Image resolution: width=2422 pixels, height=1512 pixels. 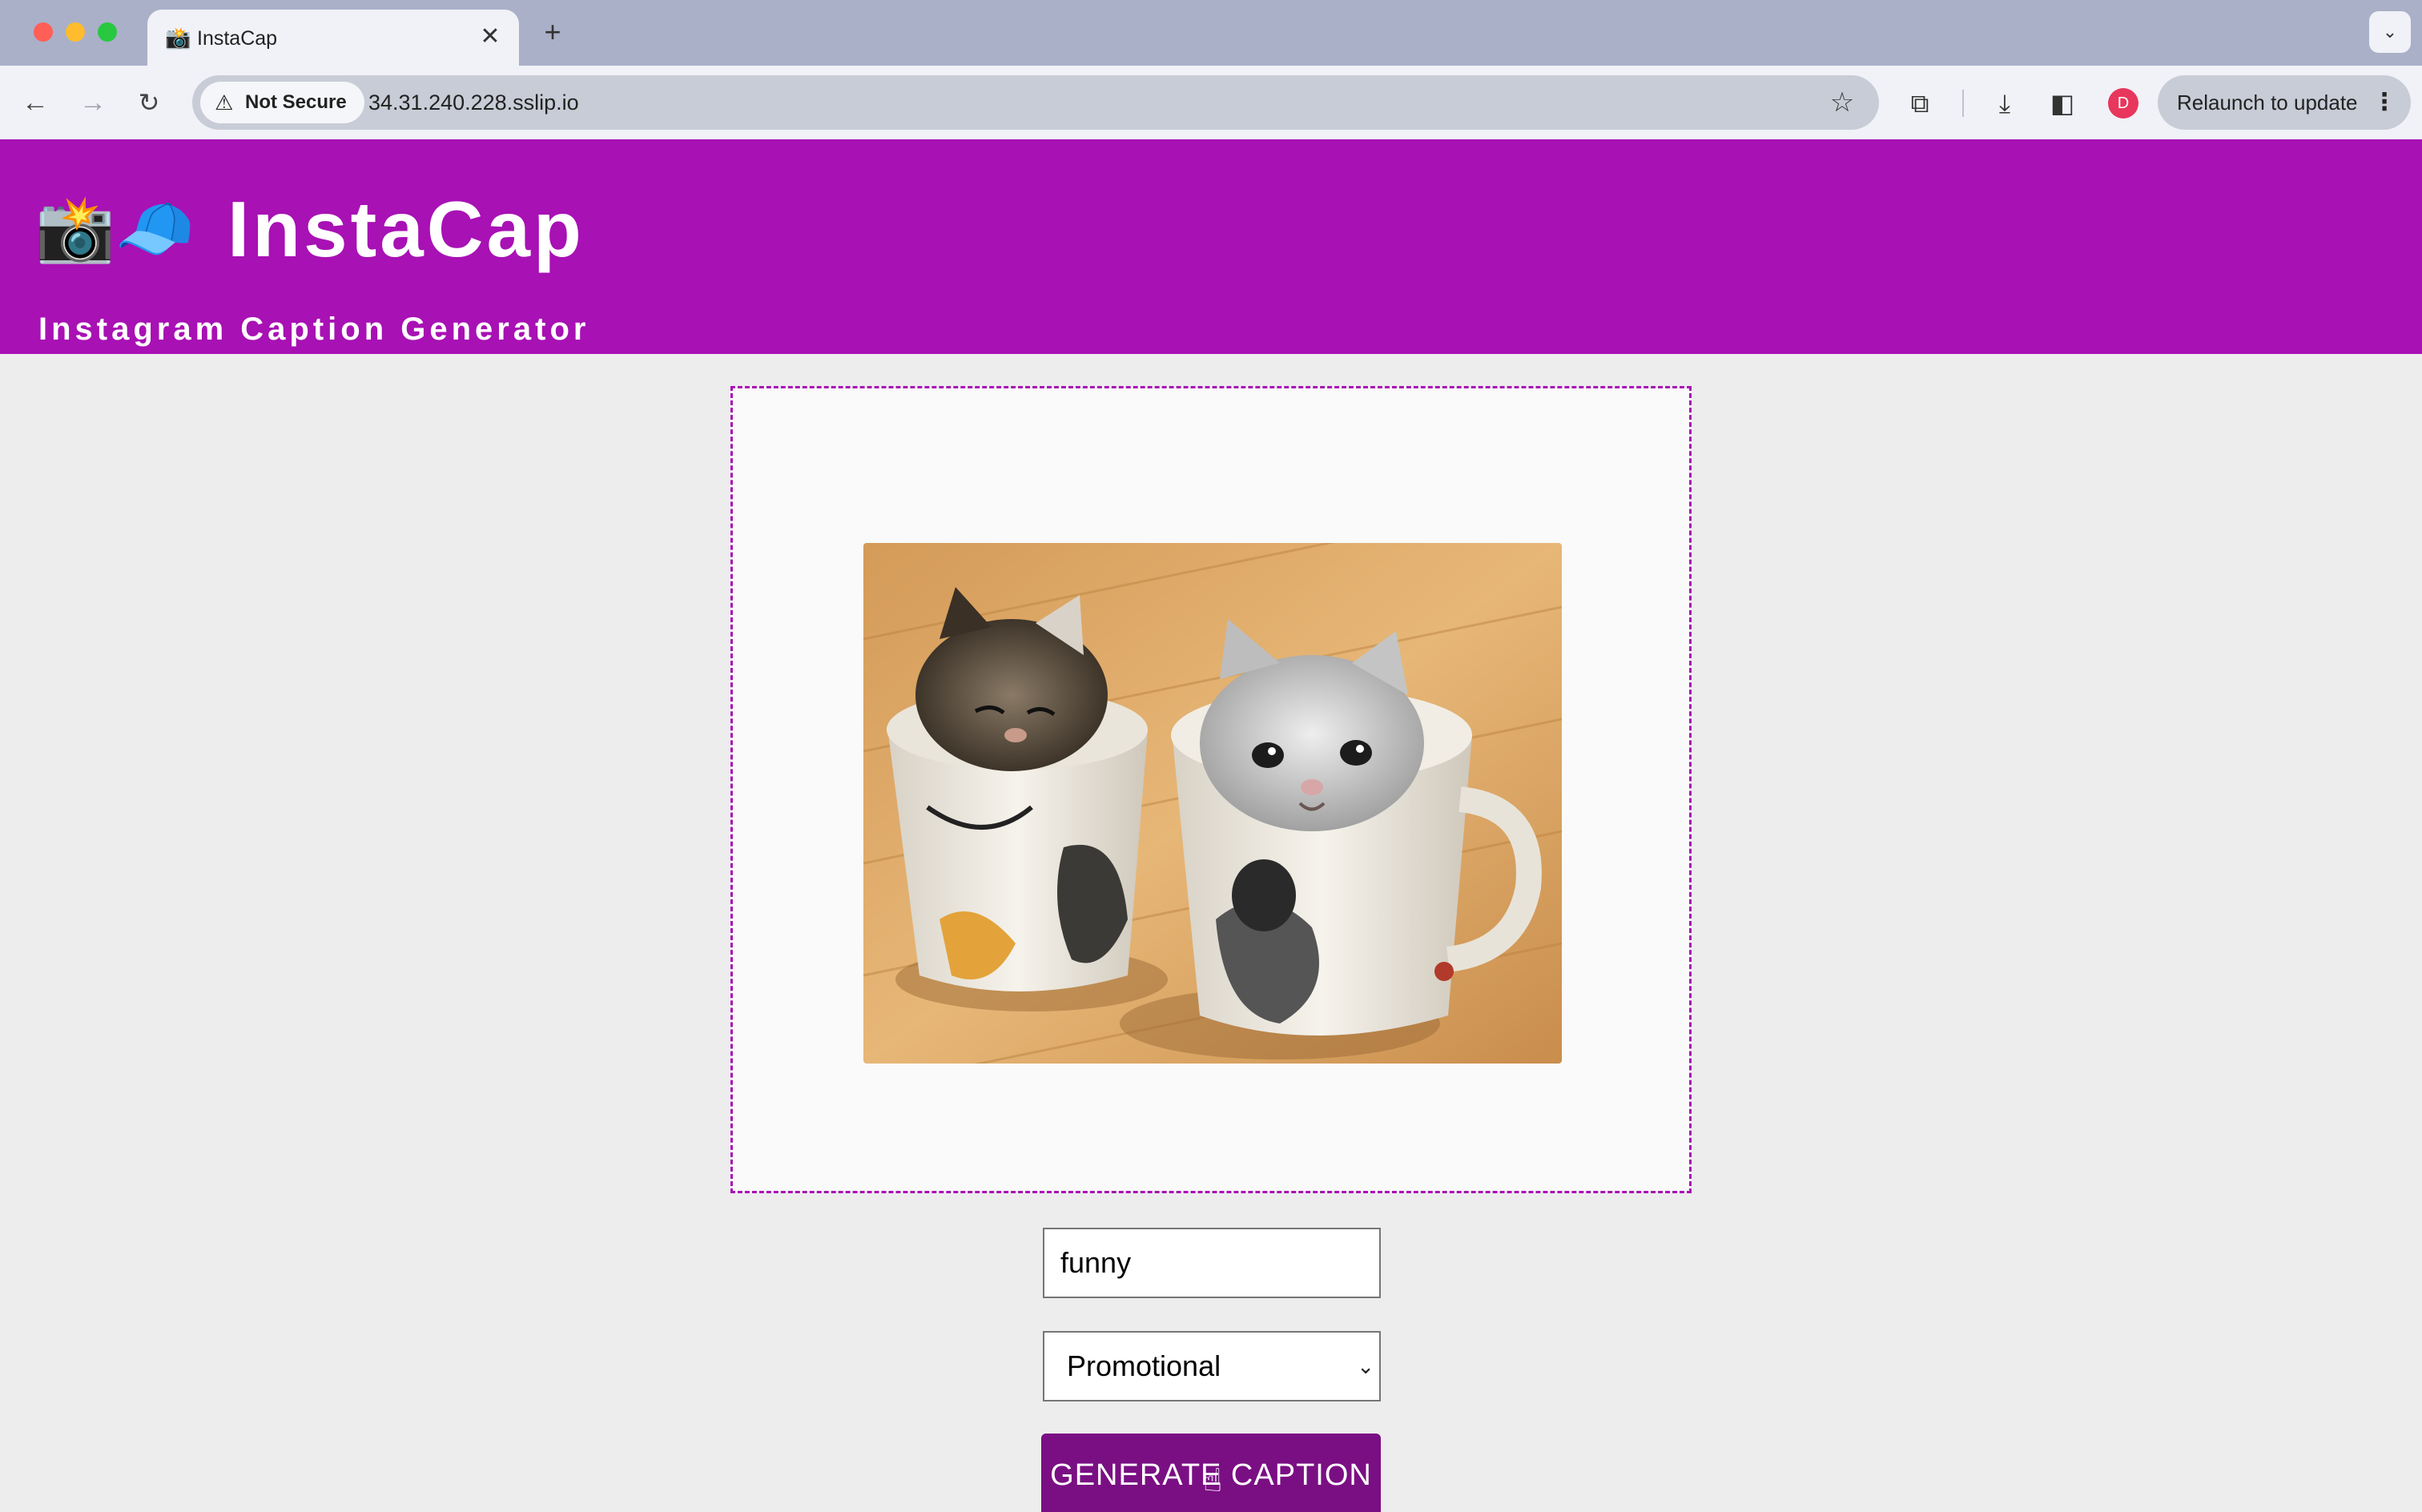 I want to click on security-indicator: ⚠ Not Secure, so click(x=282, y=102).